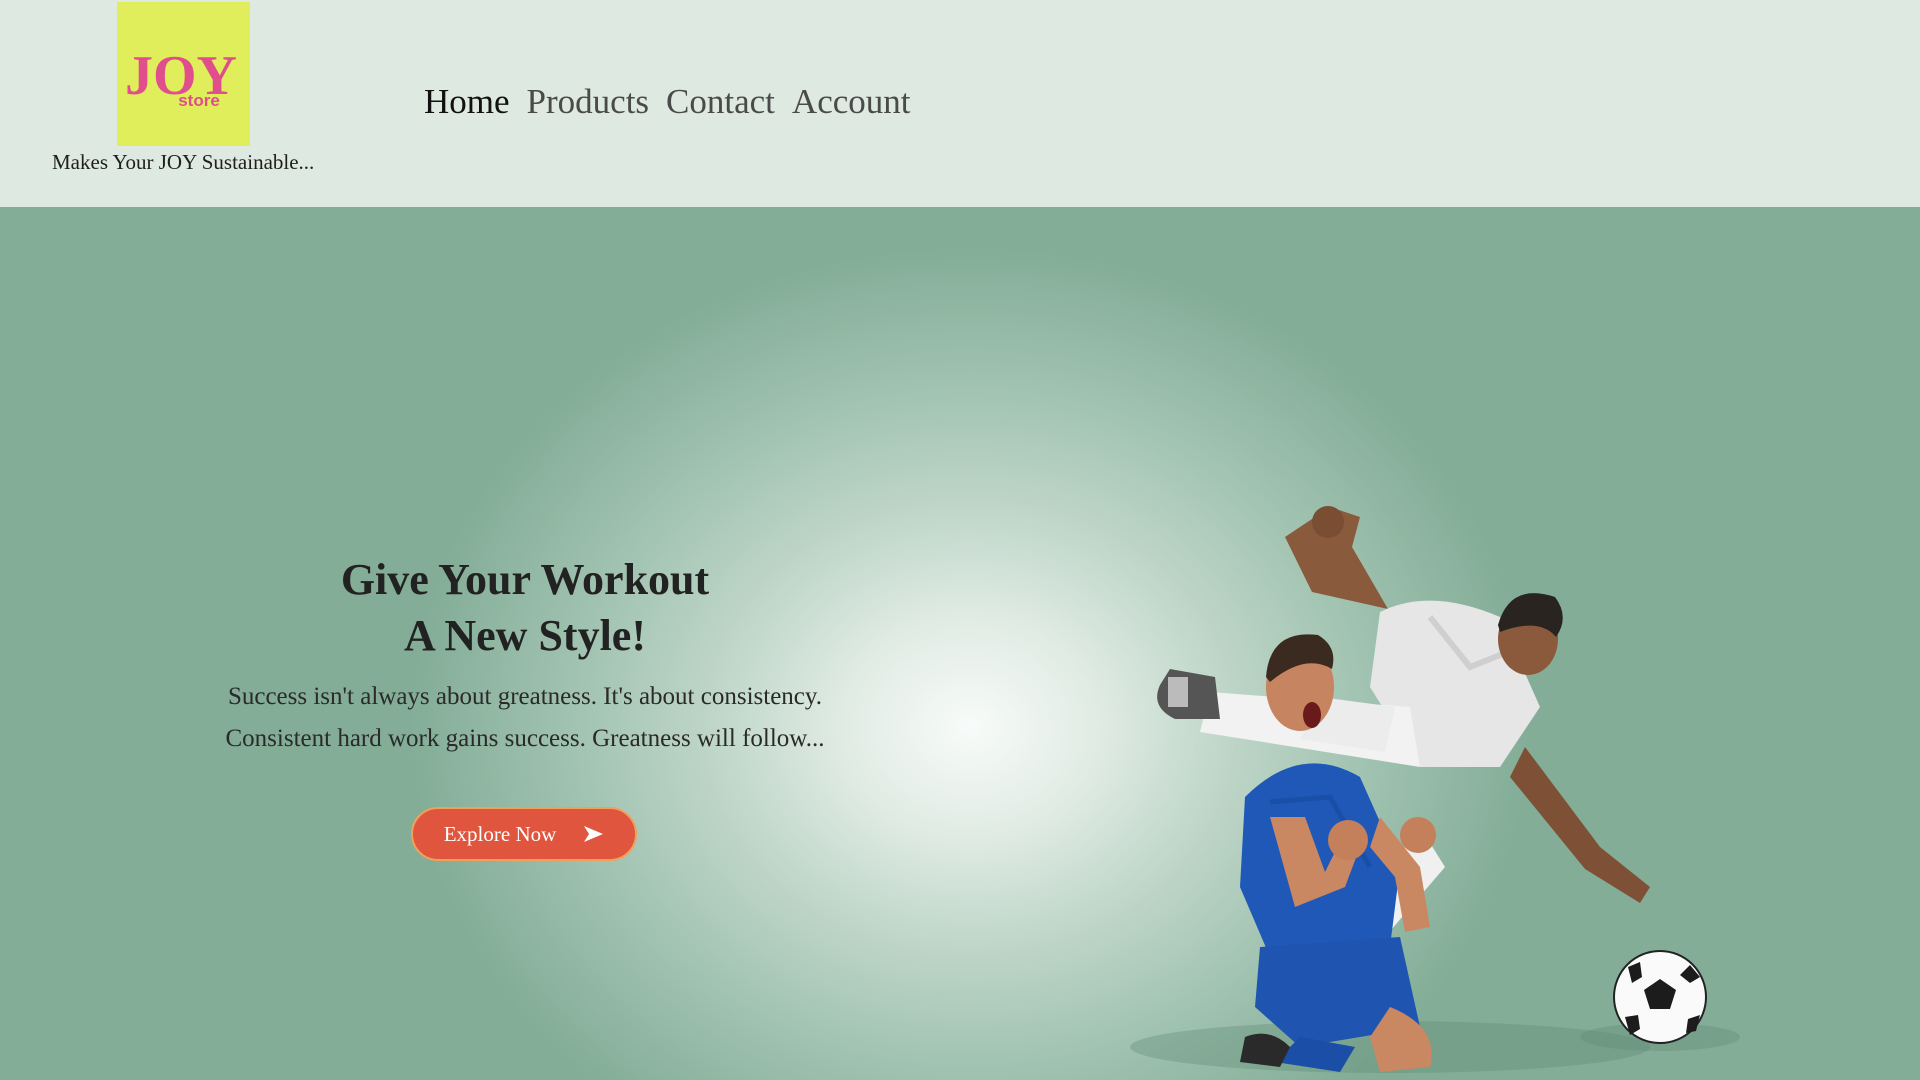  I want to click on nav-account: Account, so click(851, 102).